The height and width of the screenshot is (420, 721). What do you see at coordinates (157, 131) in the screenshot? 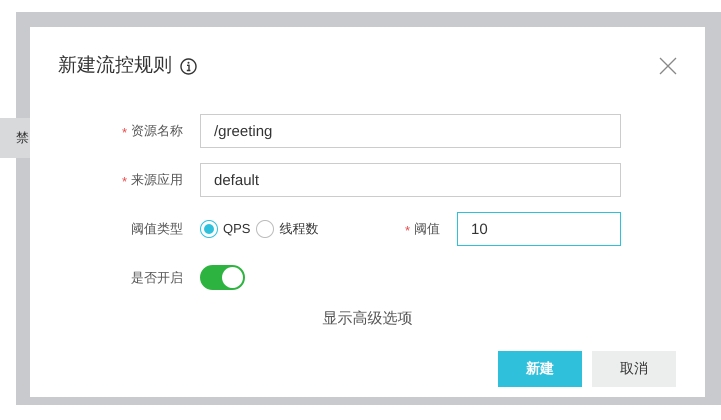
I see `field-label: 资源名称` at bounding box center [157, 131].